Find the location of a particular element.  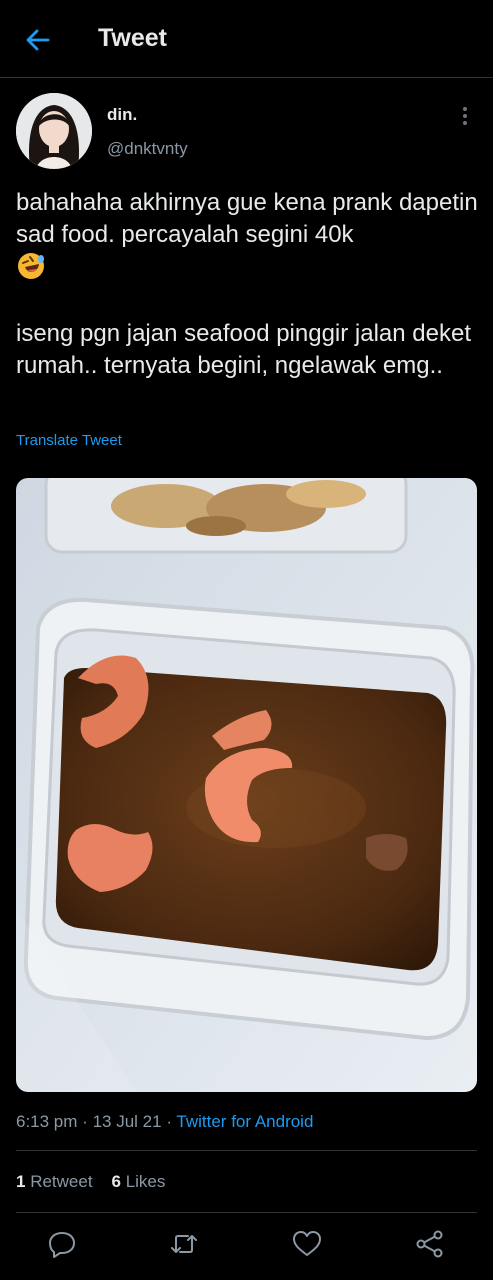

reply-icon is located at coordinates (62, 1244).